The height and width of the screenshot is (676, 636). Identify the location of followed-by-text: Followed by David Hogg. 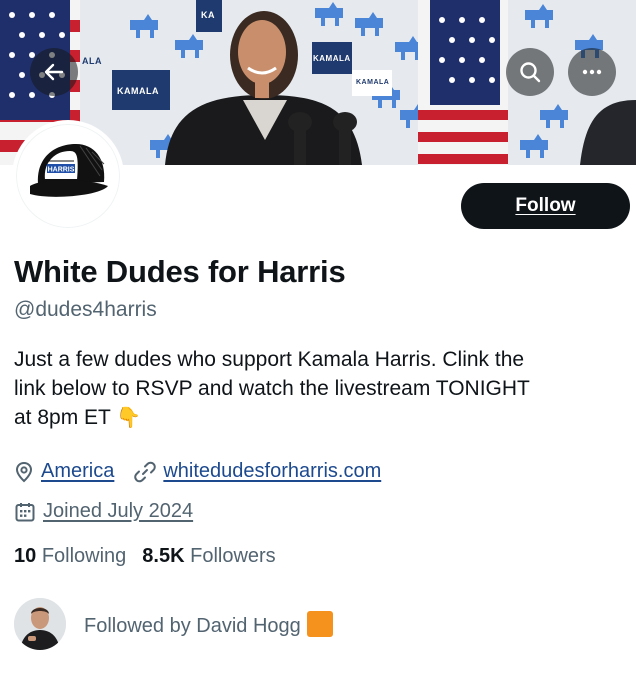
(208, 624).